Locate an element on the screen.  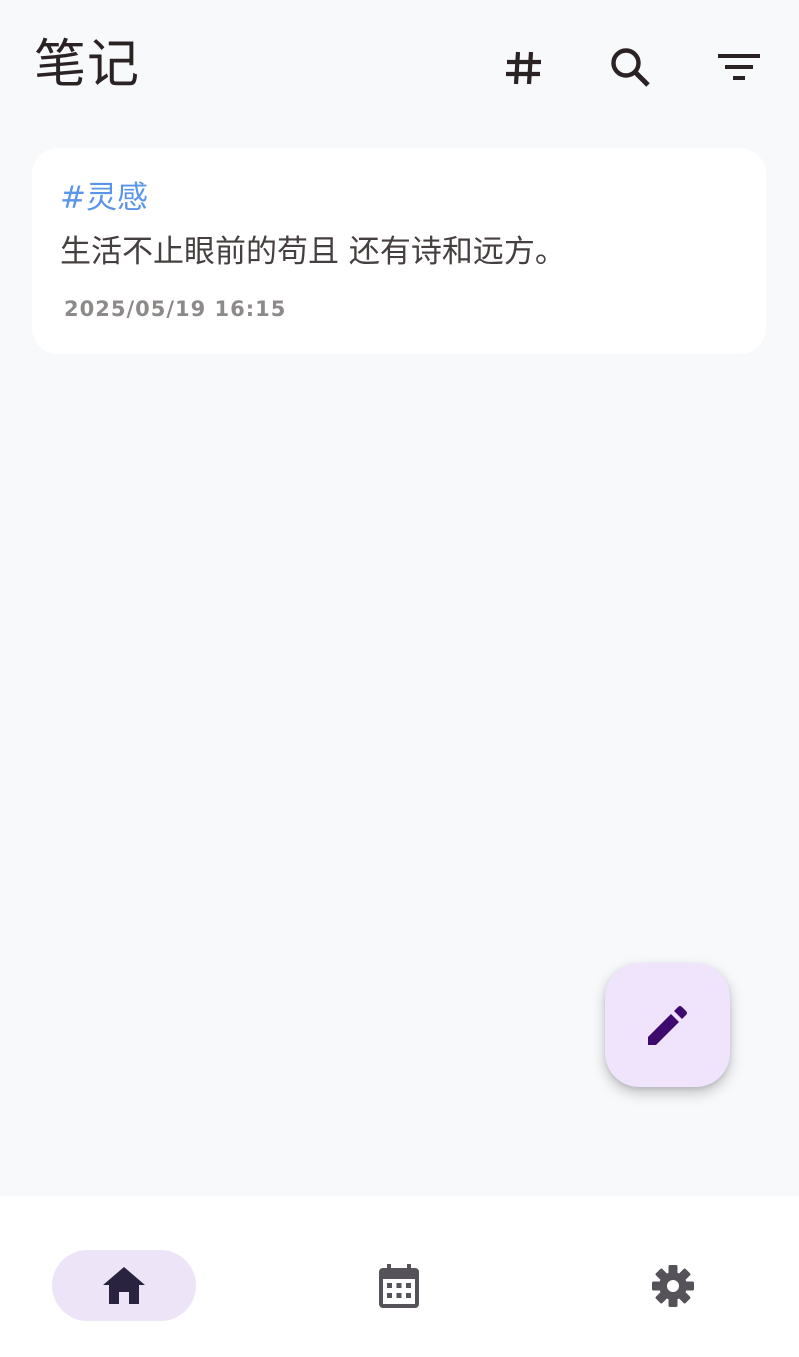
gear-icon is located at coordinates (673, 1285).